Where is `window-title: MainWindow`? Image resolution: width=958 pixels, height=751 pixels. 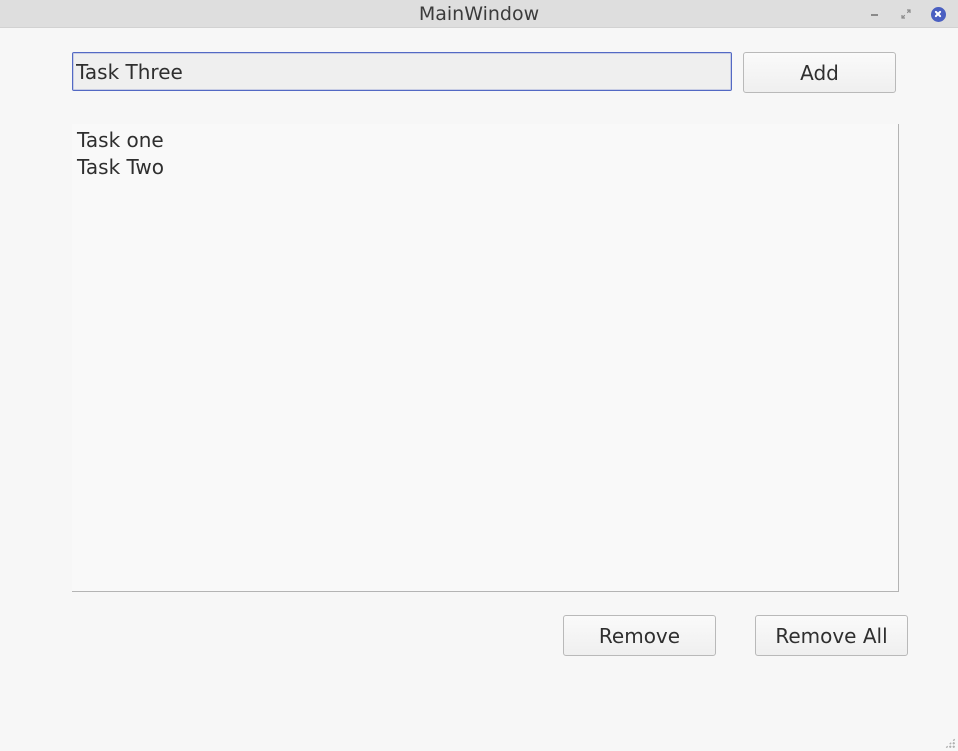
window-title: MainWindow is located at coordinates (479, 14).